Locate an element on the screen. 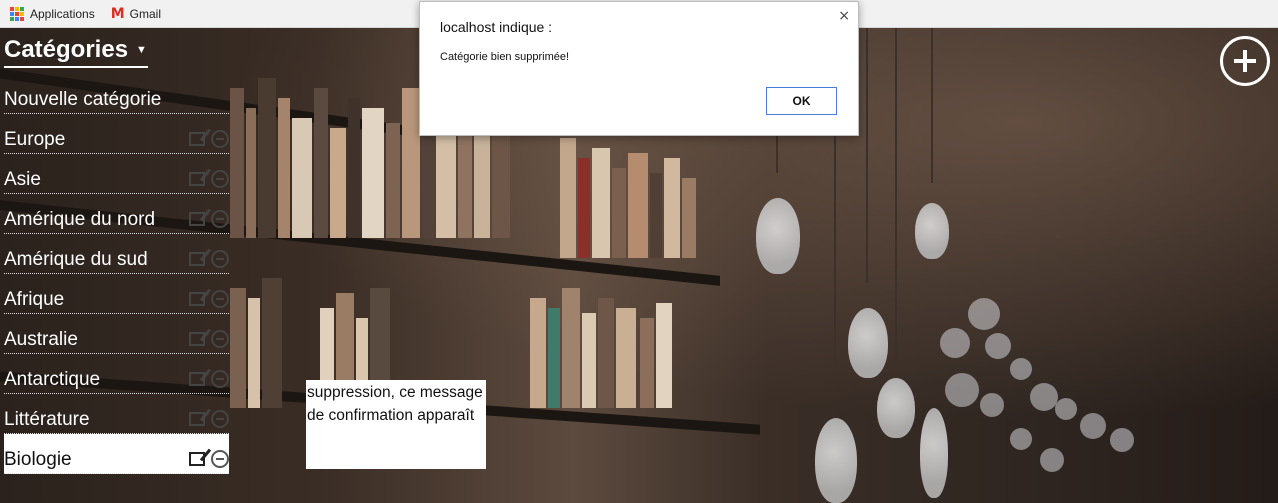 This screenshot has height=503, width=1278. category-item: Europe is located at coordinates (116, 134).